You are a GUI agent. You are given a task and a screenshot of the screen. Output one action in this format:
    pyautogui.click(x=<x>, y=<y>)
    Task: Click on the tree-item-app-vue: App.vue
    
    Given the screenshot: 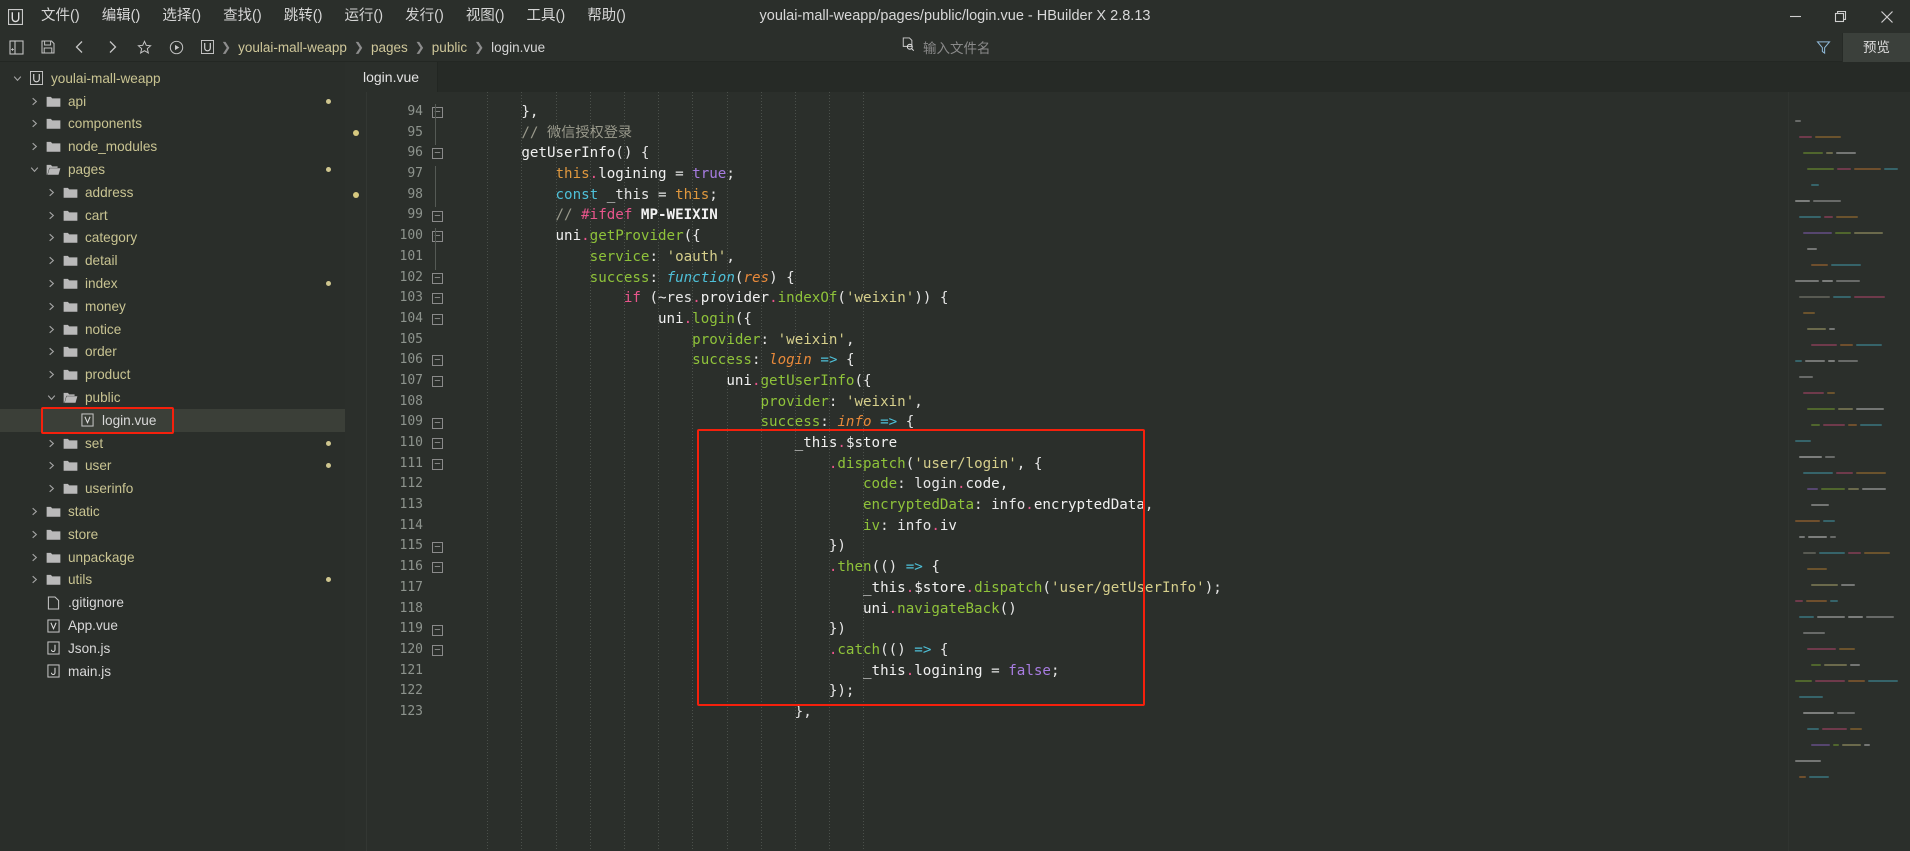 What is the action you would take?
    pyautogui.click(x=172, y=625)
    